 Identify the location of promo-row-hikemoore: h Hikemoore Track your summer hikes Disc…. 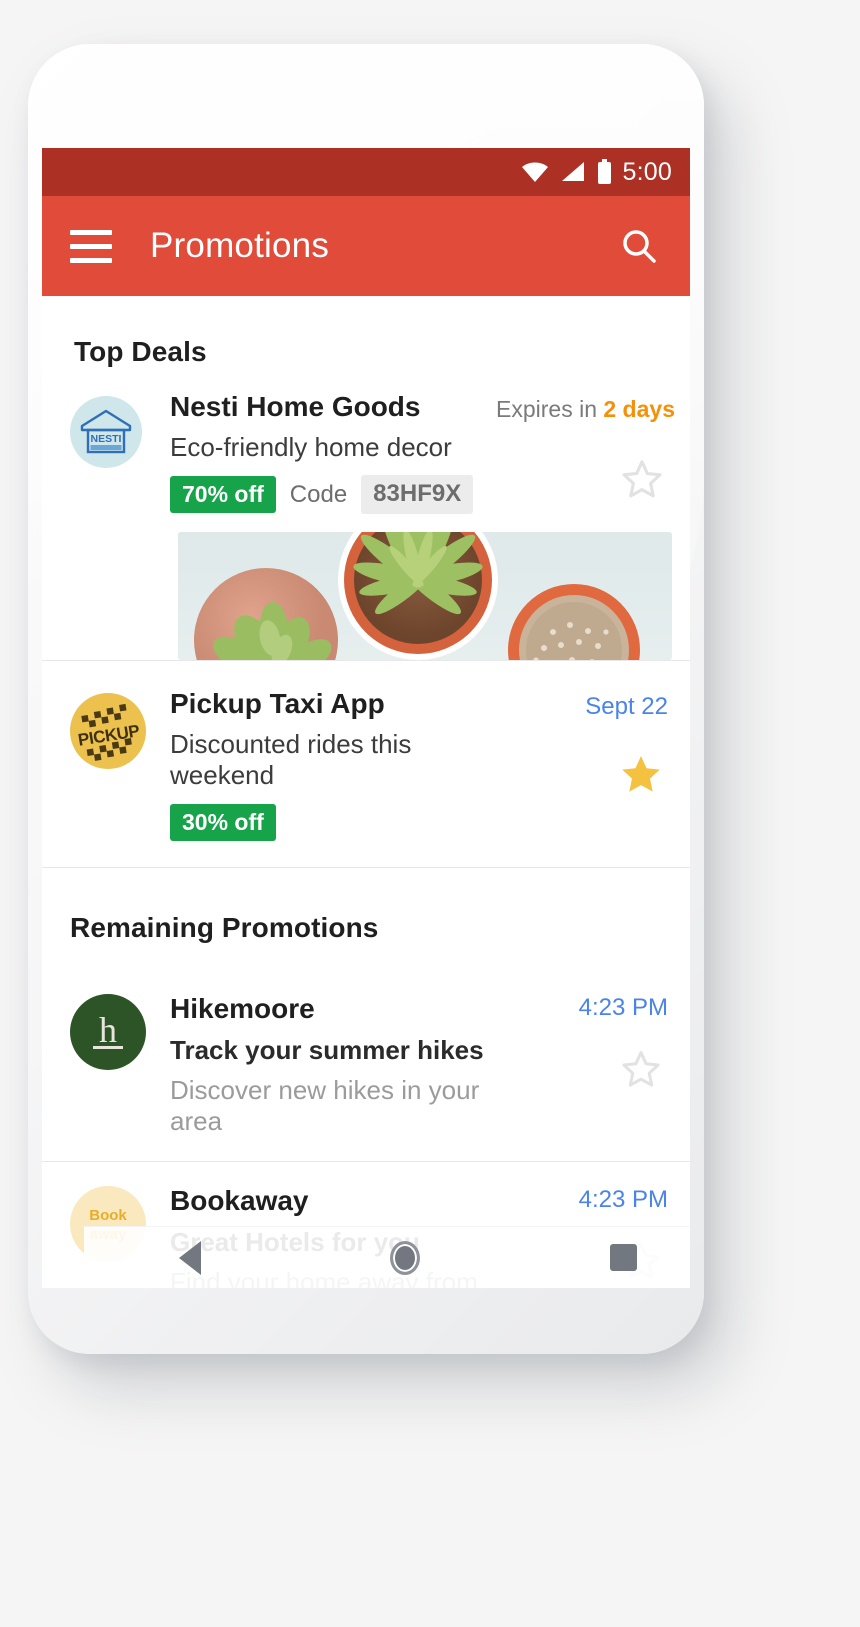
(366, 1065).